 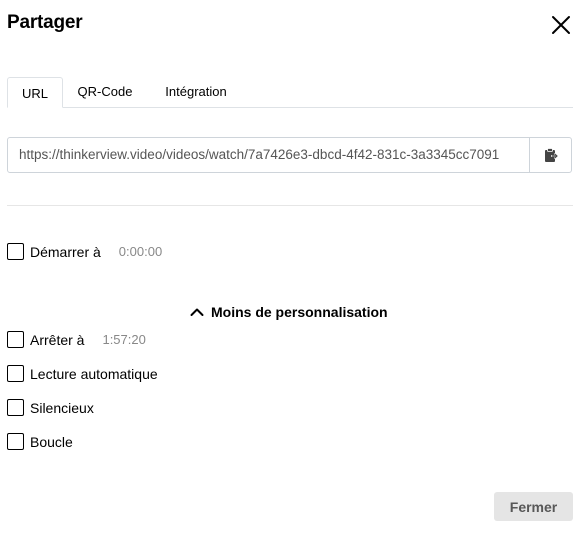 I want to click on autoplay-option: Lecture automatique, so click(x=82, y=373).